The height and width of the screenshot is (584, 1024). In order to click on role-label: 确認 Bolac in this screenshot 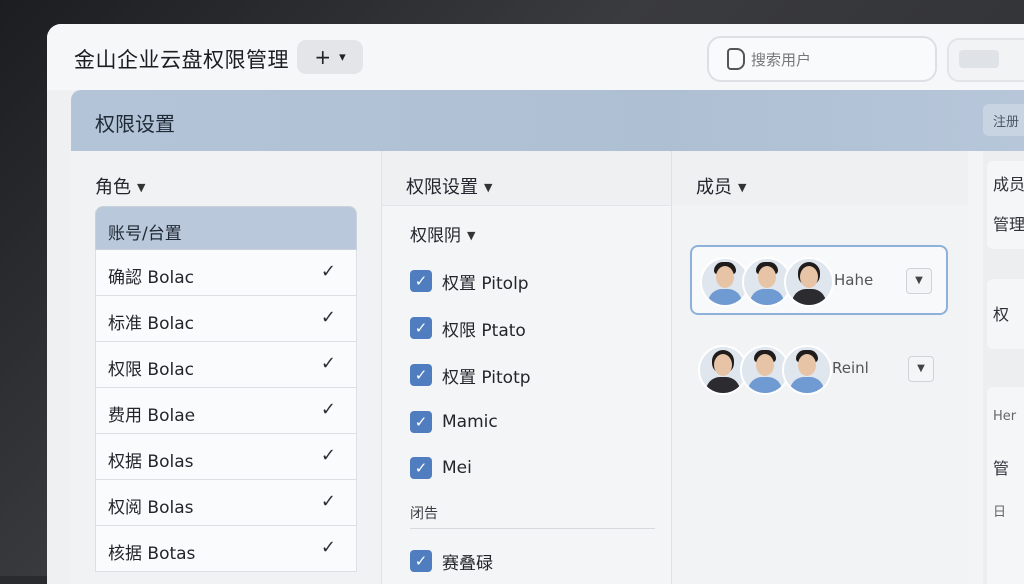, I will do `click(151, 278)`.